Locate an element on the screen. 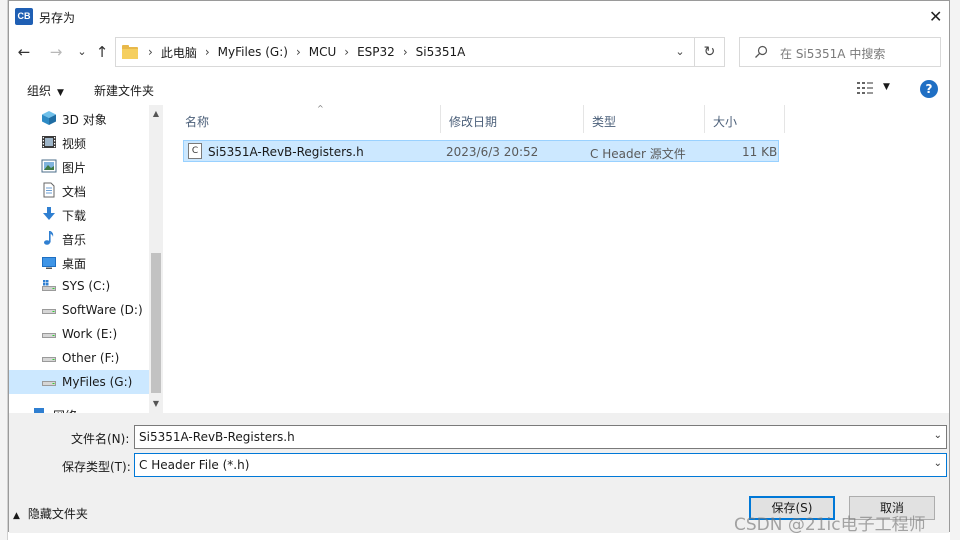 The width and height of the screenshot is (960, 540). documents-icon is located at coordinates (49, 190).